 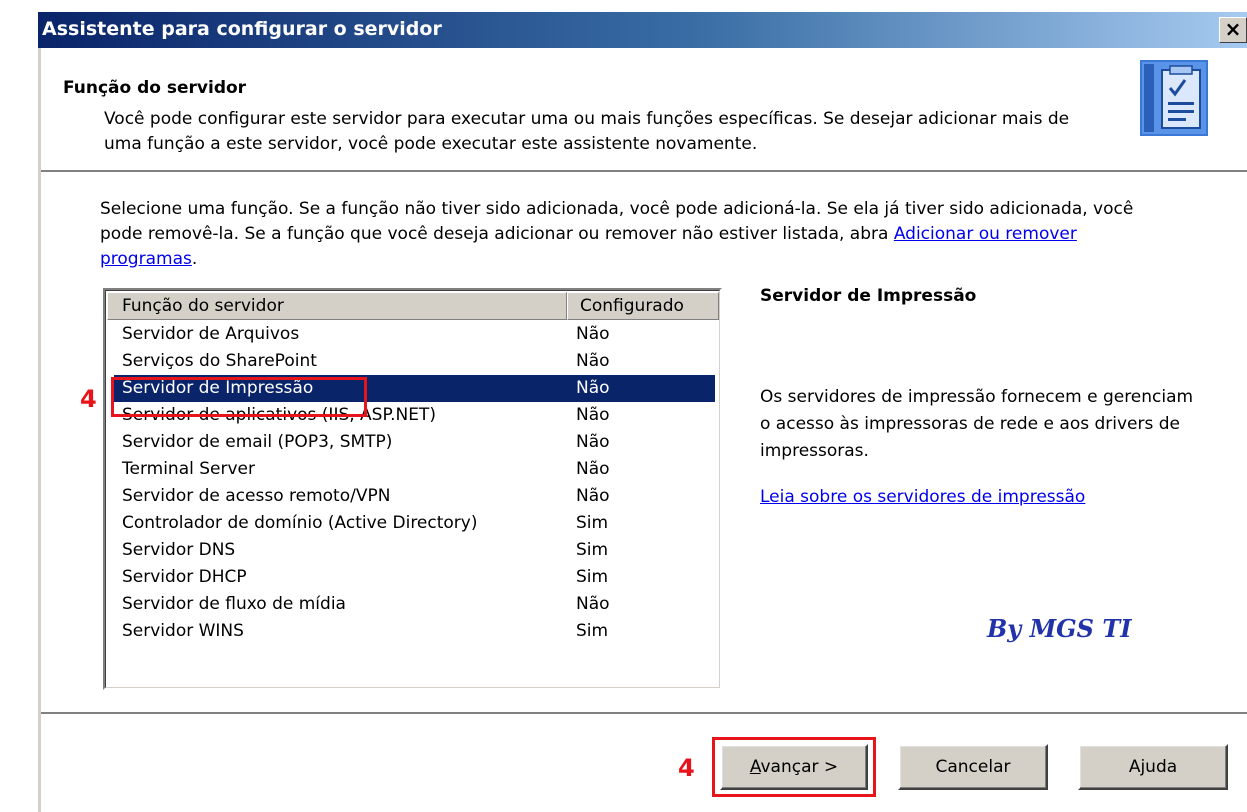 I want to click on role-name: Servidor de fluxo de mídia, so click(x=234, y=604).